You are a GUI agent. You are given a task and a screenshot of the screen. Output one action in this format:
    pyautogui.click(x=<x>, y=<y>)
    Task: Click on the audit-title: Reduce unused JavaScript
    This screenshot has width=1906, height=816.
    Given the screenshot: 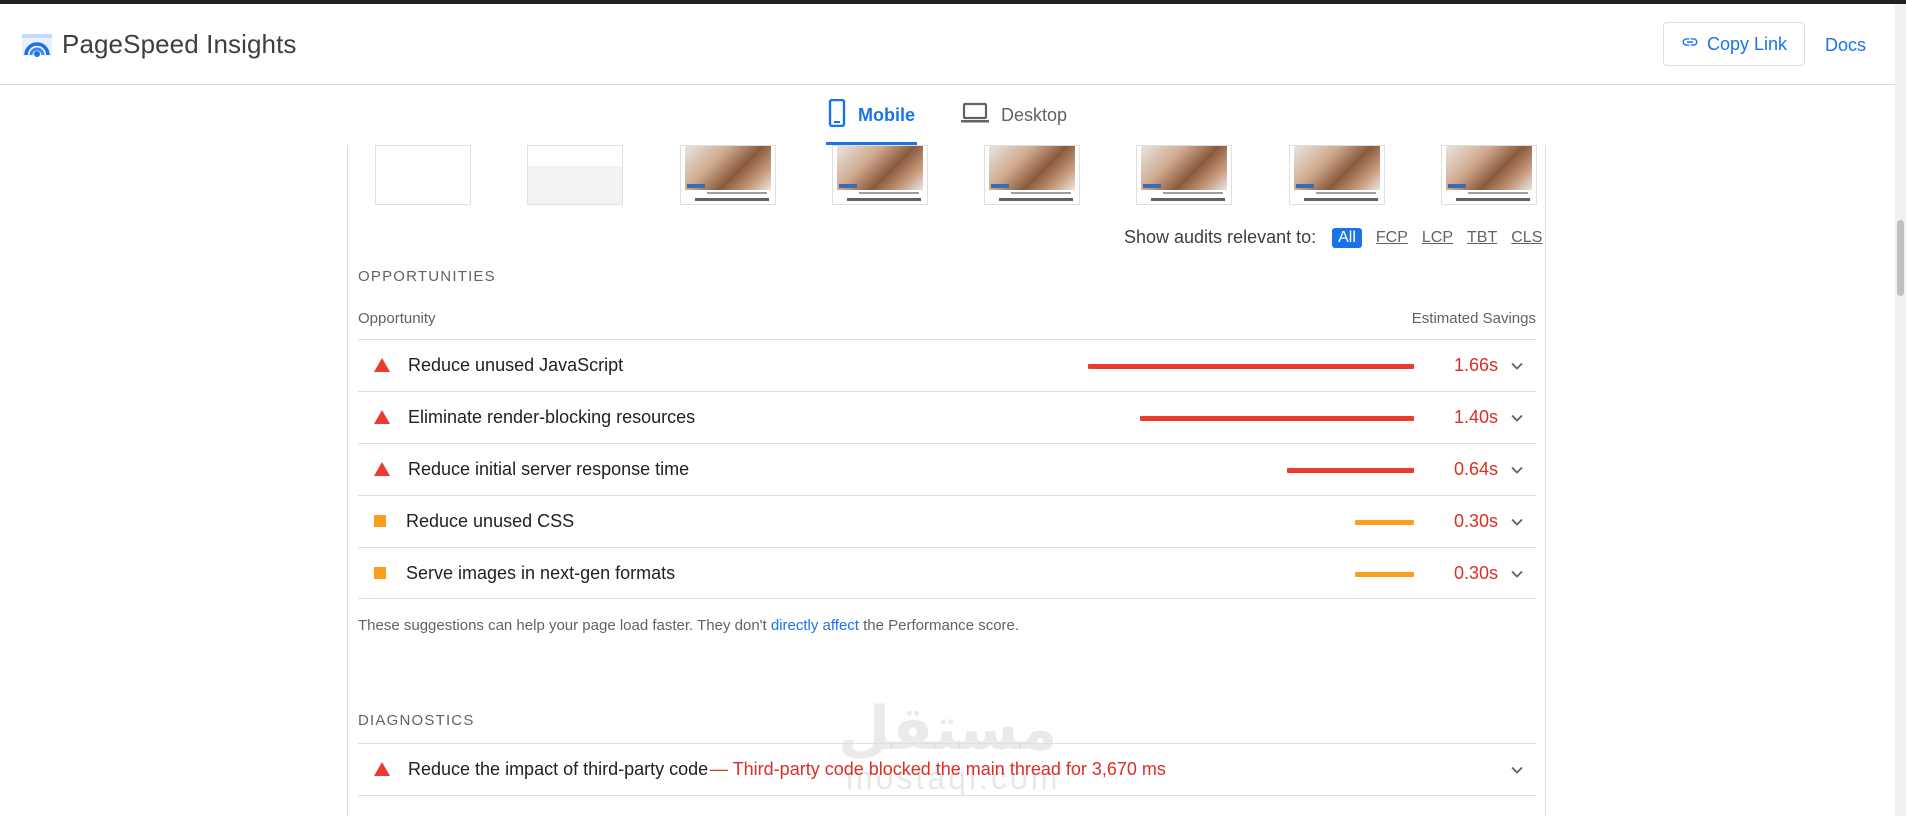 What is the action you would take?
    pyautogui.click(x=516, y=365)
    